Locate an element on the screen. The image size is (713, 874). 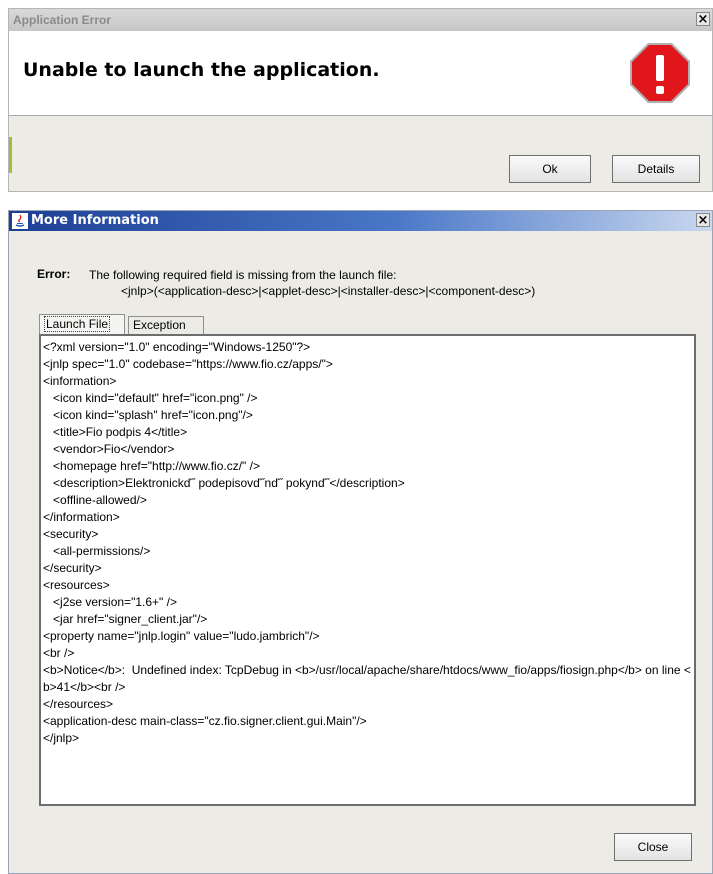
code-line: <title>Fio podpis 4</title> is located at coordinates (115, 432).